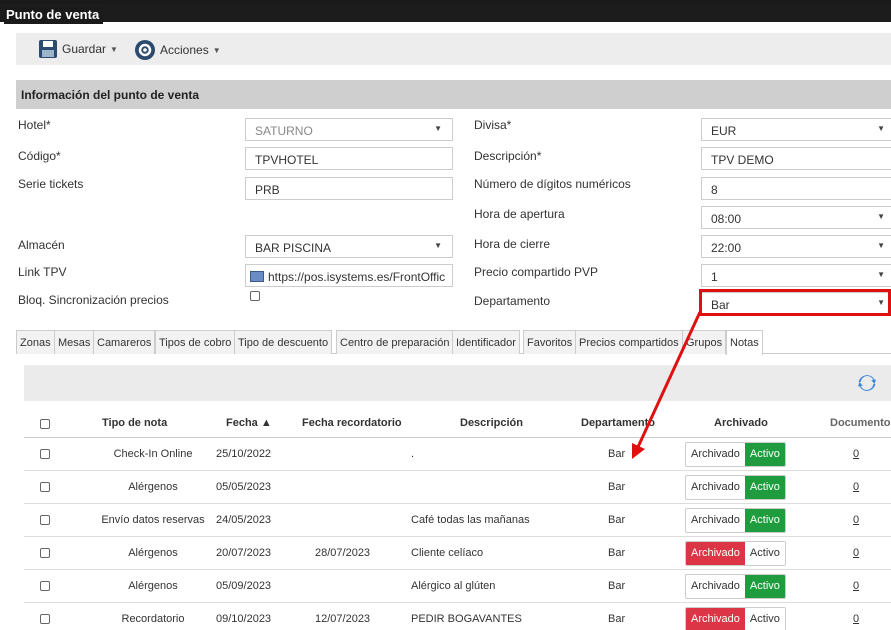  Describe the element at coordinates (536, 272) in the screenshot. I see `pvp-label: Precio compartido PVP` at that location.